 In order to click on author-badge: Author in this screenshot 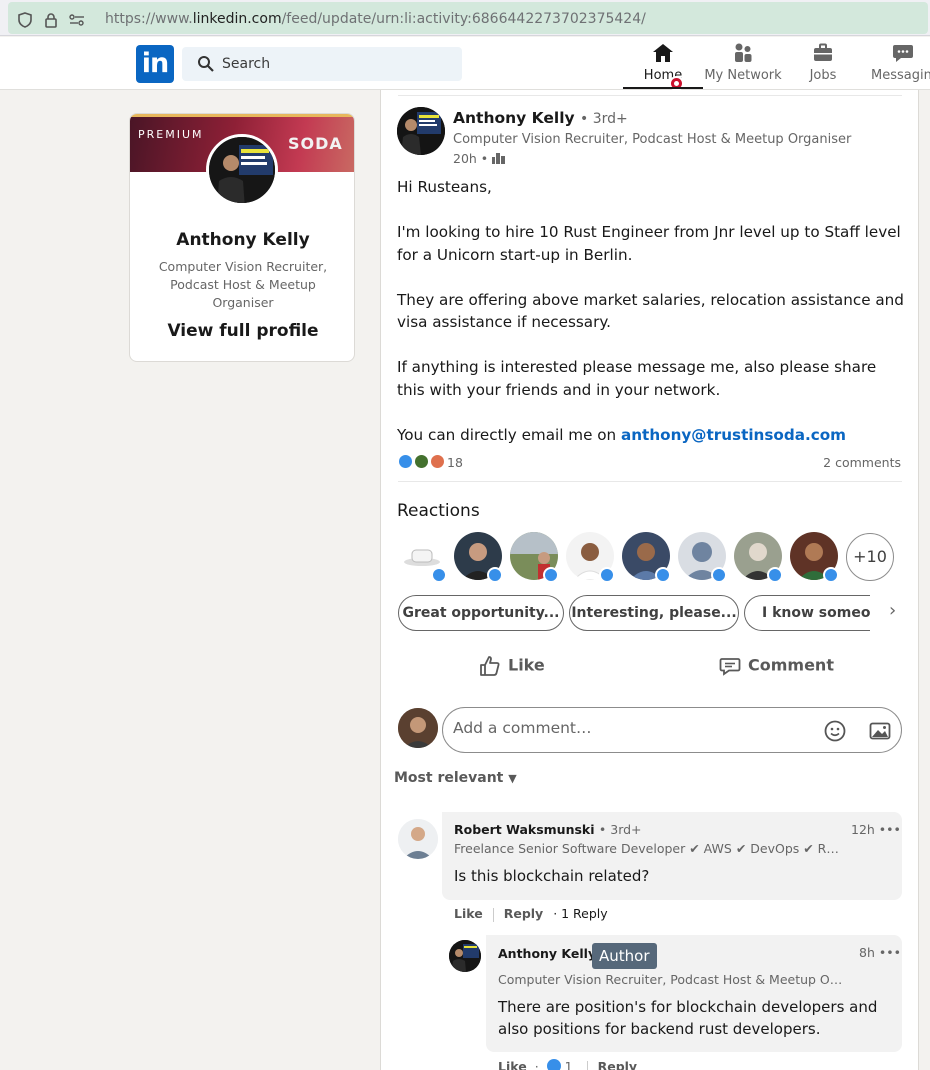, I will do `click(624, 956)`.